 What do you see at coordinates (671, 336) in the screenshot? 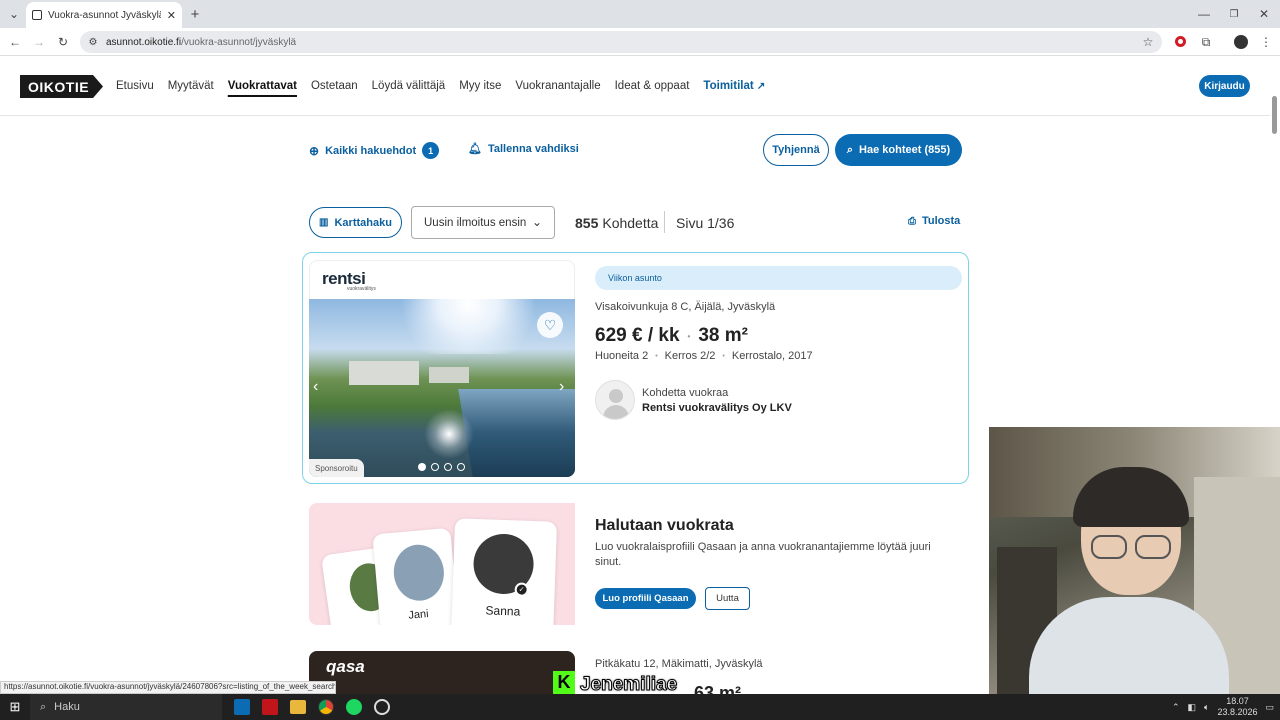
I see `listing-price-area: 629 € / kk • 38 m²` at bounding box center [671, 336].